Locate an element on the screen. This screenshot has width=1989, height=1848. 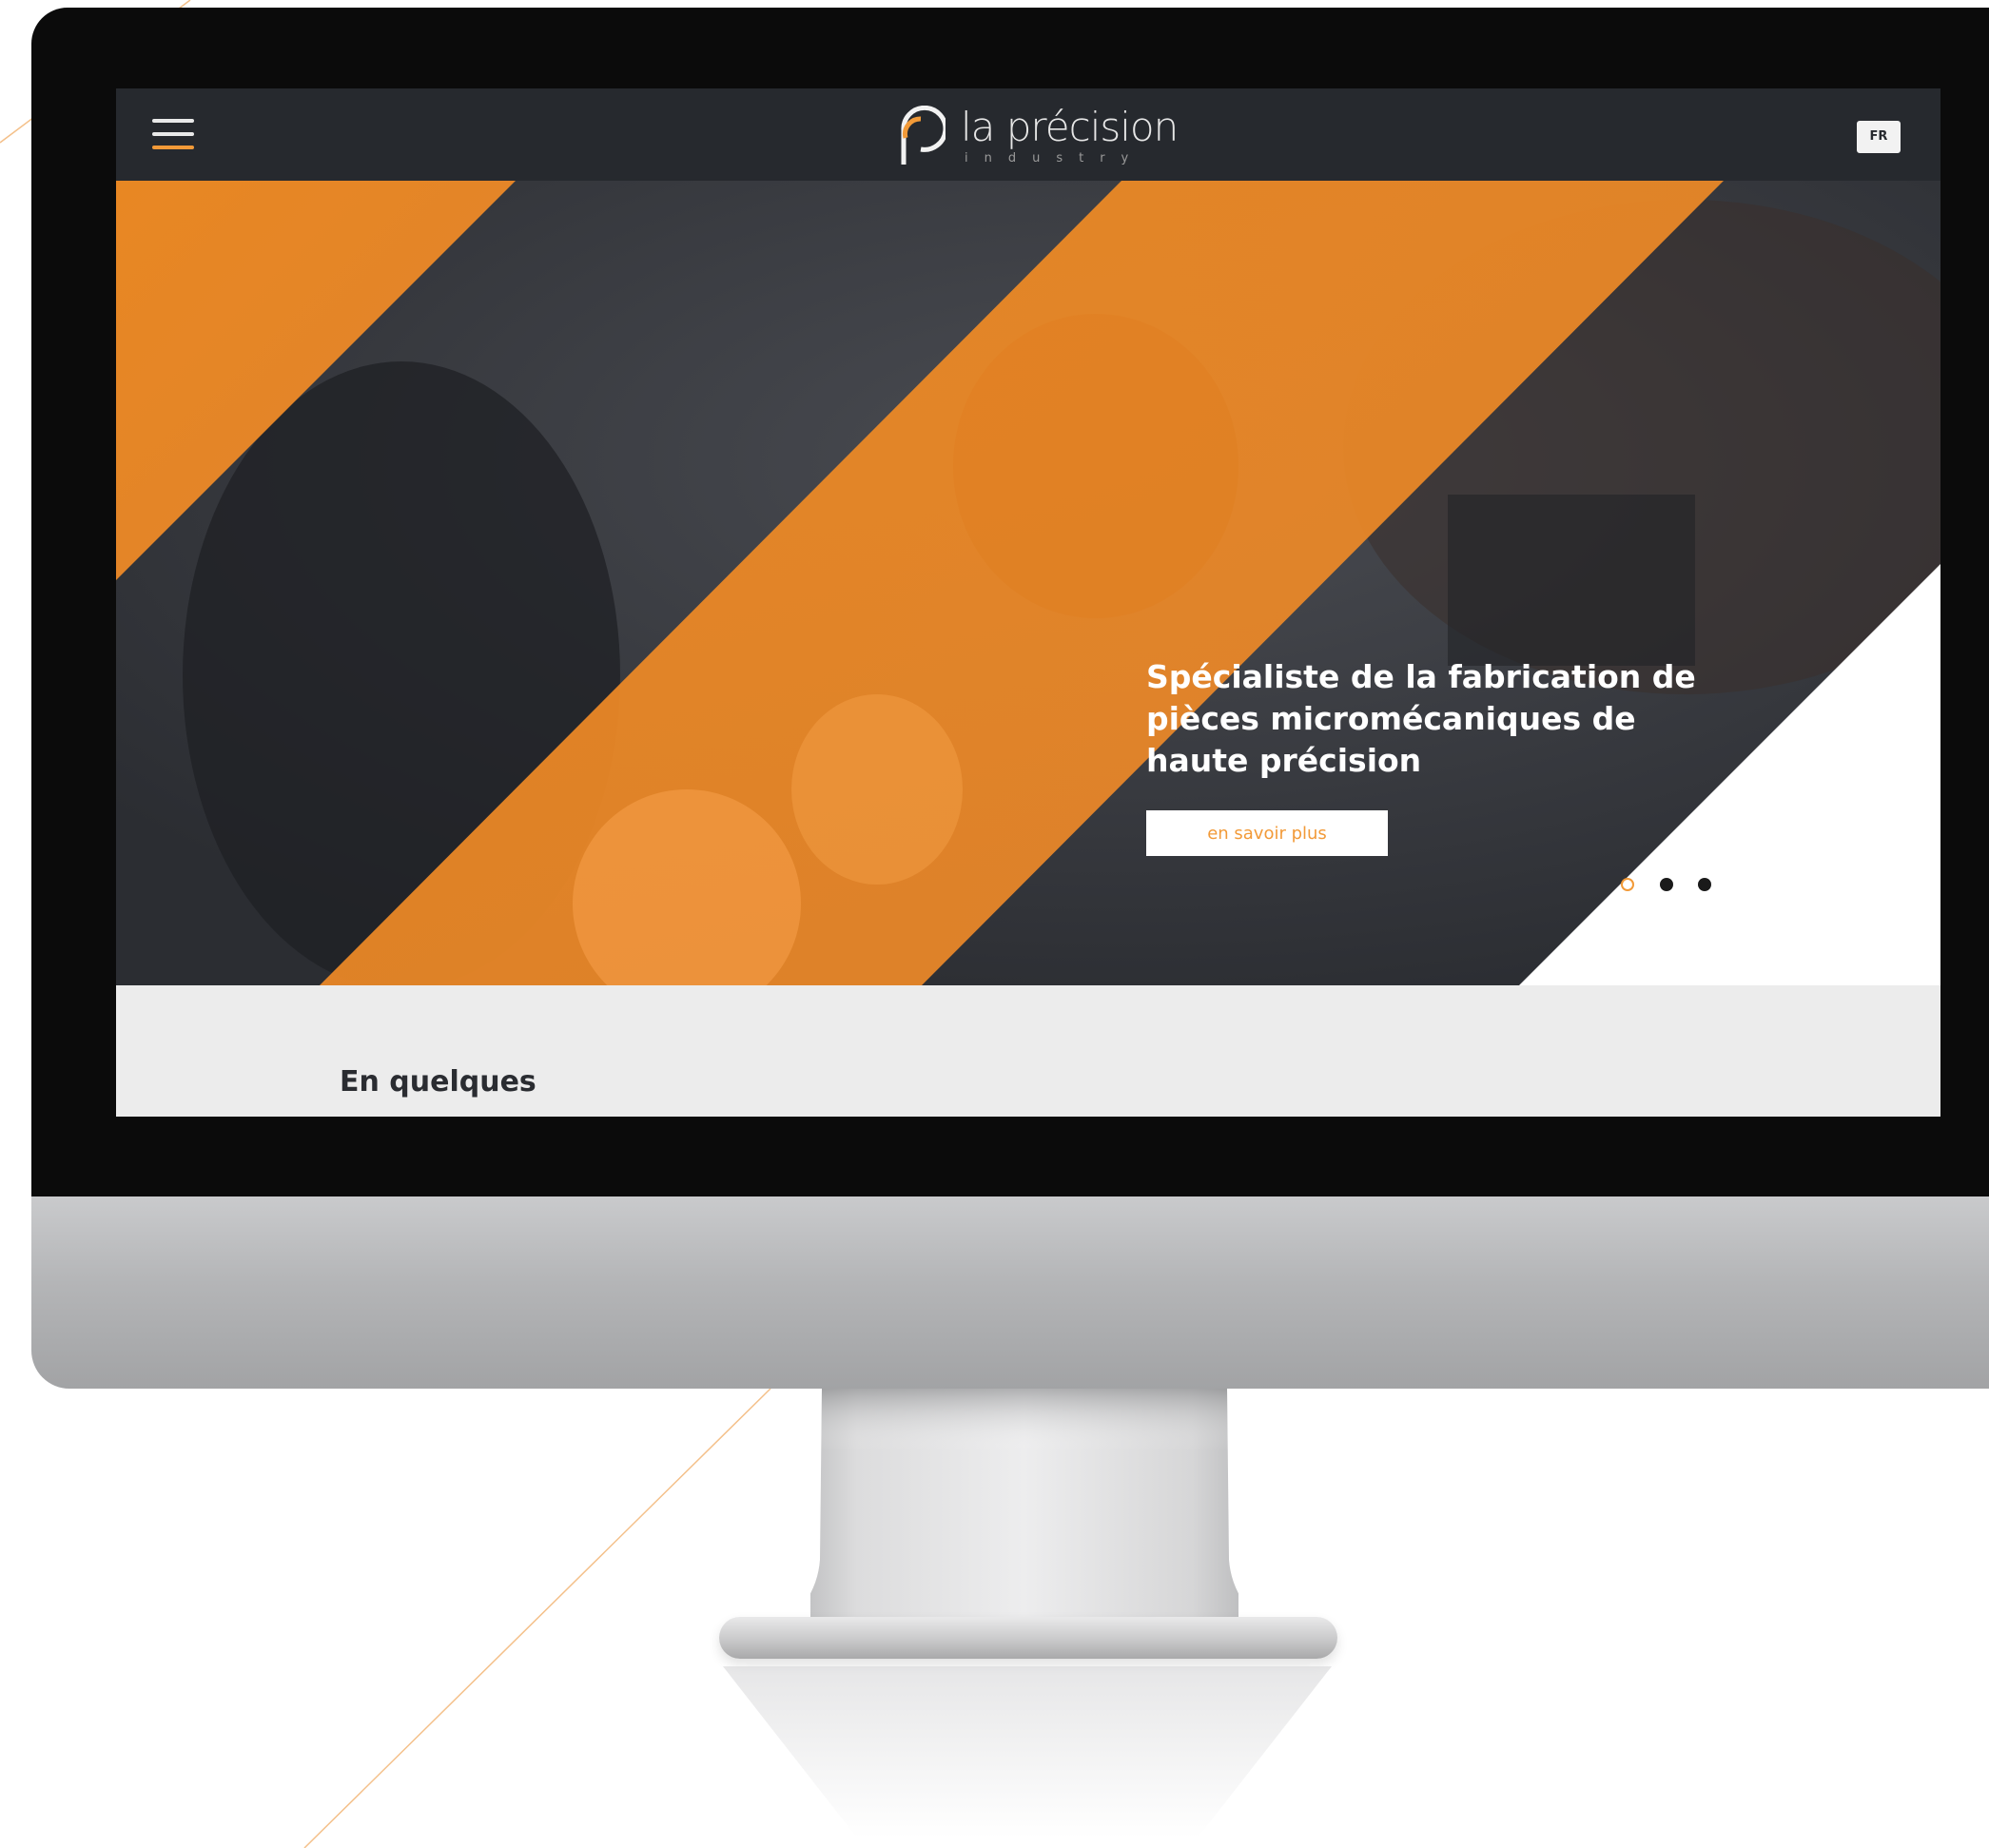
logo-wordmark: la précision is located at coordinates (1070, 127).